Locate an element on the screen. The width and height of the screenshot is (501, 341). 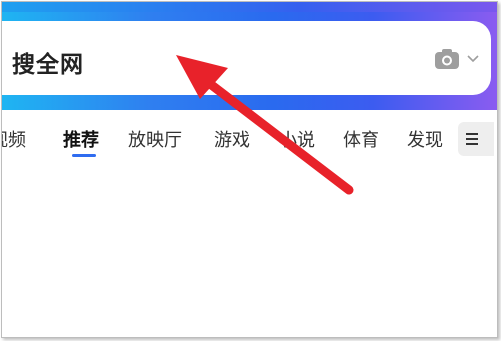
tab-sports: 体育 is located at coordinates (361, 139).